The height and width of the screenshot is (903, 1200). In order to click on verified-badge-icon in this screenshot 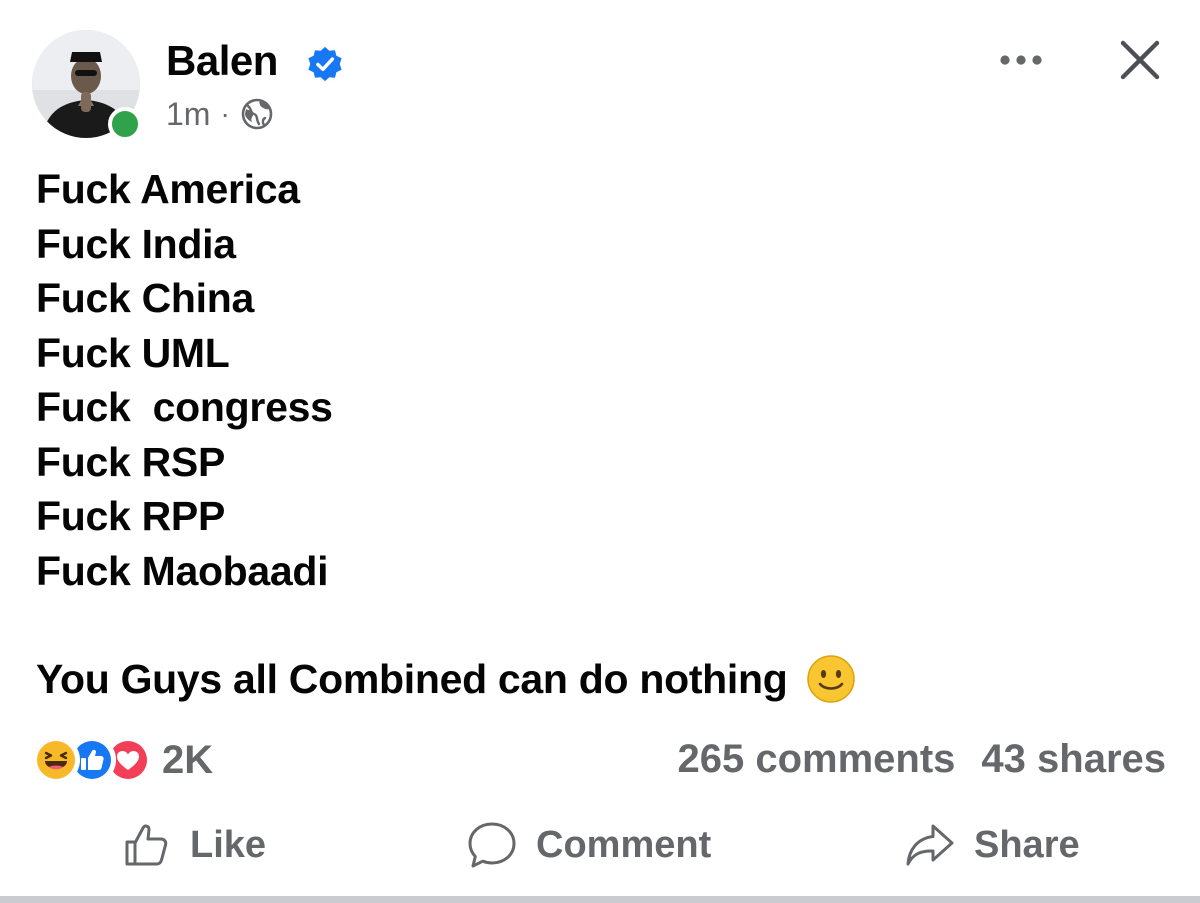, I will do `click(325, 64)`.